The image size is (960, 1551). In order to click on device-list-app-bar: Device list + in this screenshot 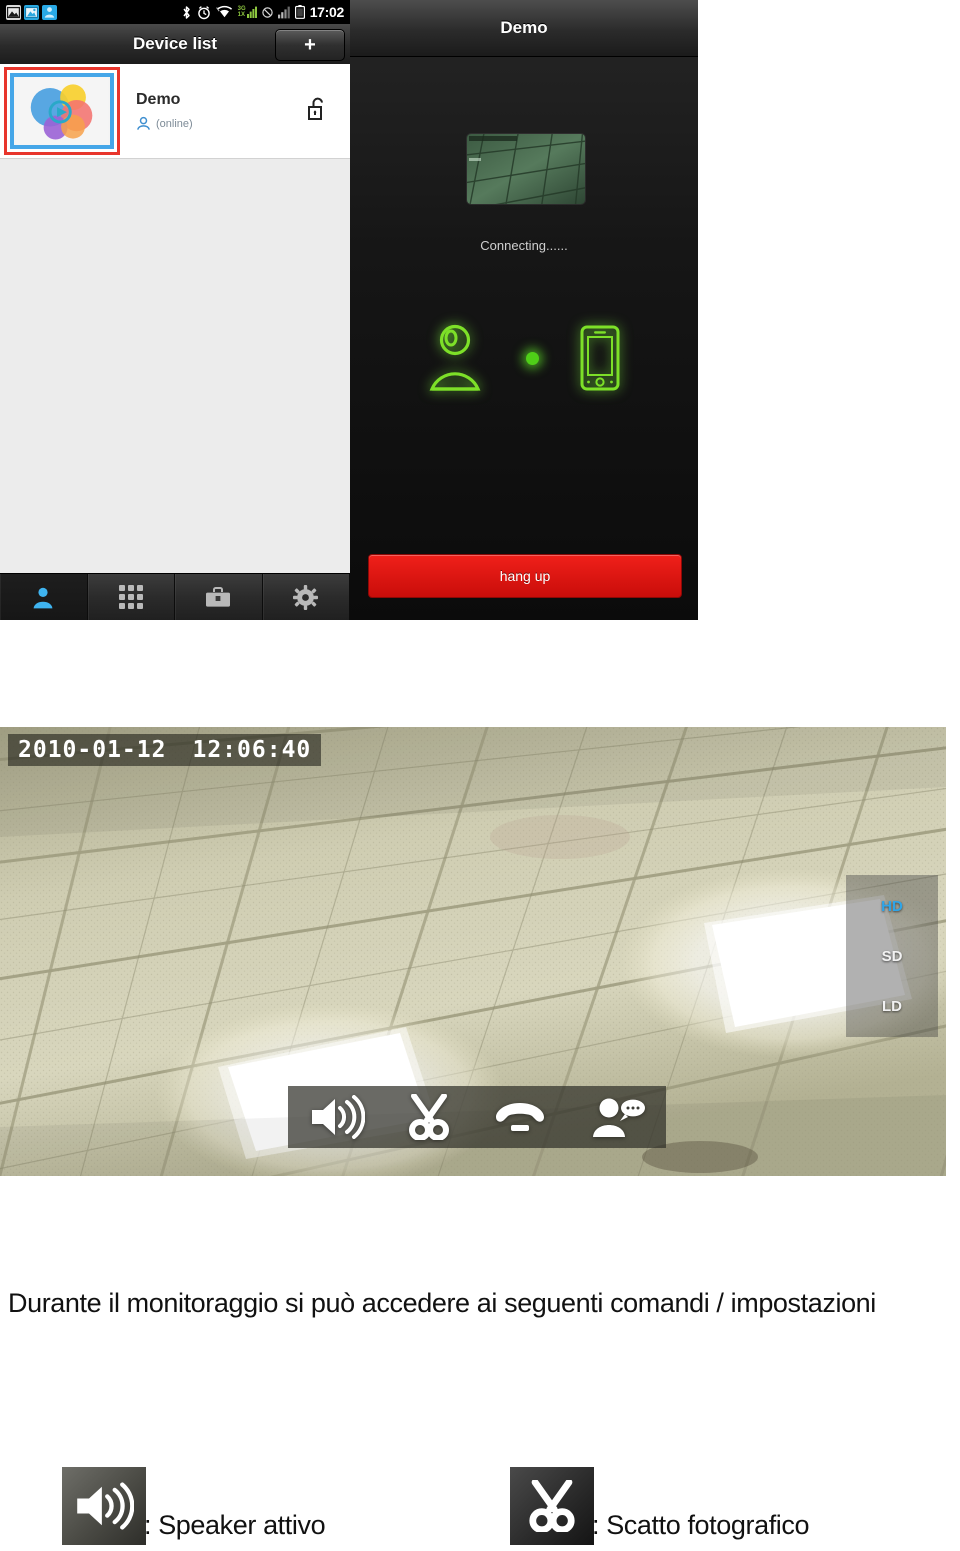, I will do `click(175, 44)`.